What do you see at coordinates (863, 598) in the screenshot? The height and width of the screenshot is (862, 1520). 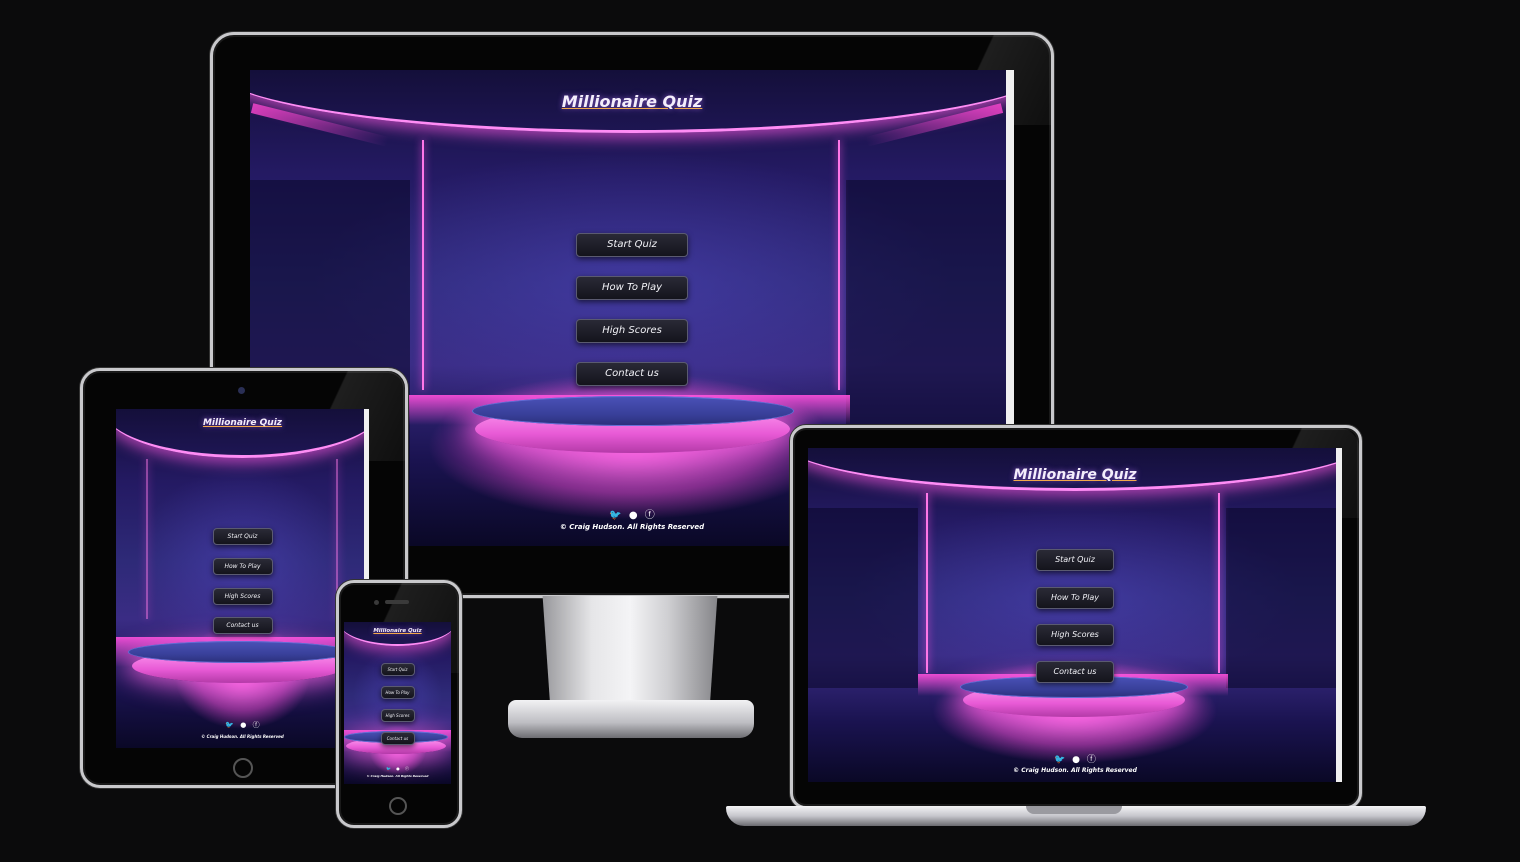 I see `left-wall` at bounding box center [863, 598].